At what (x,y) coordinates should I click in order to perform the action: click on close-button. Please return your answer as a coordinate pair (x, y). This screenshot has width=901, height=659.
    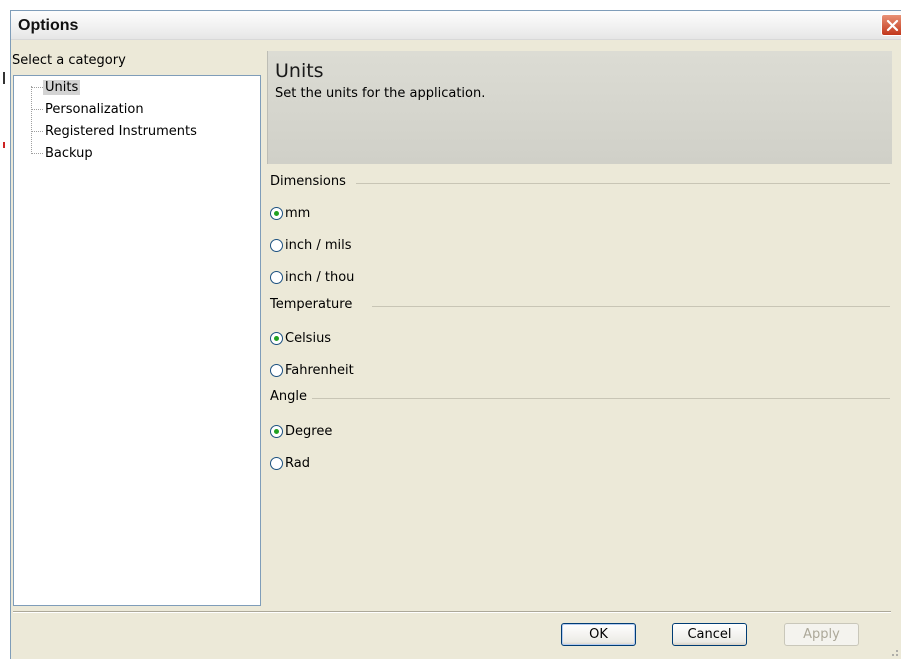
    Looking at the image, I should click on (891, 25).